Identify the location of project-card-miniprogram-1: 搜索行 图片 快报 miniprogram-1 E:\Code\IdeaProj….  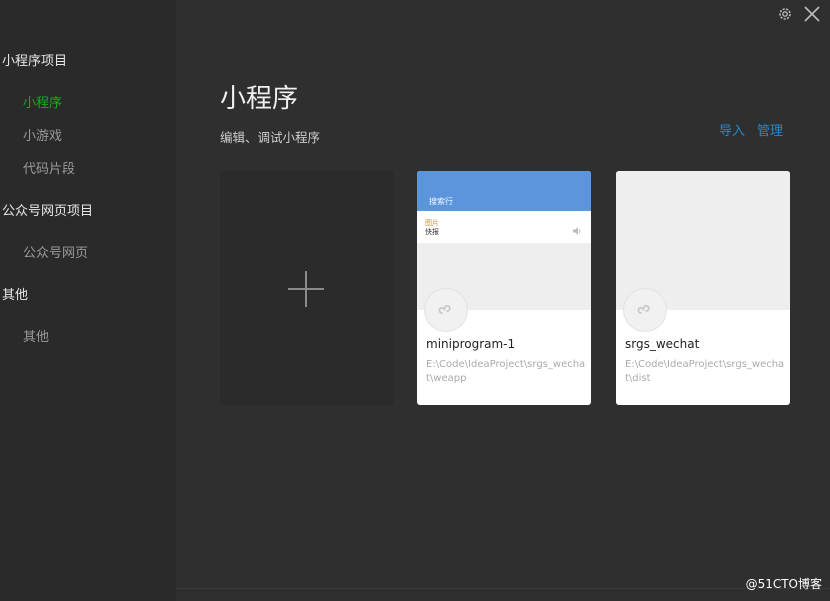
(504, 288).